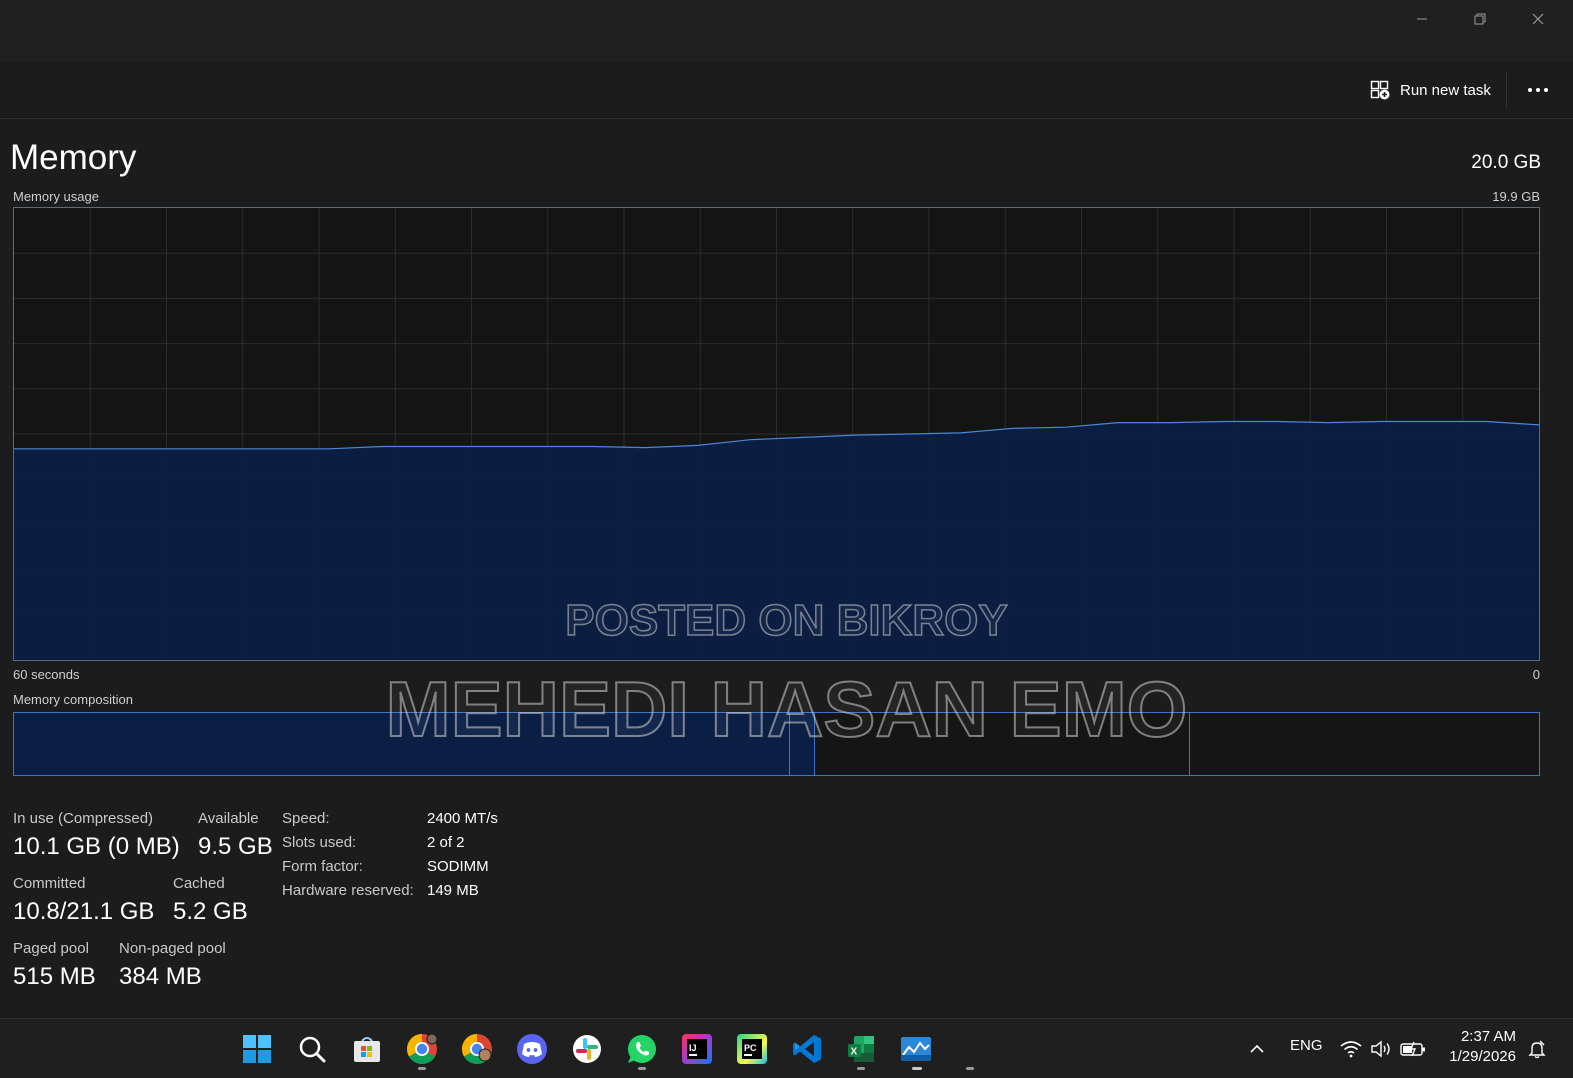 The height and width of the screenshot is (1078, 1573). I want to click on volume-icon, so click(1381, 1049).